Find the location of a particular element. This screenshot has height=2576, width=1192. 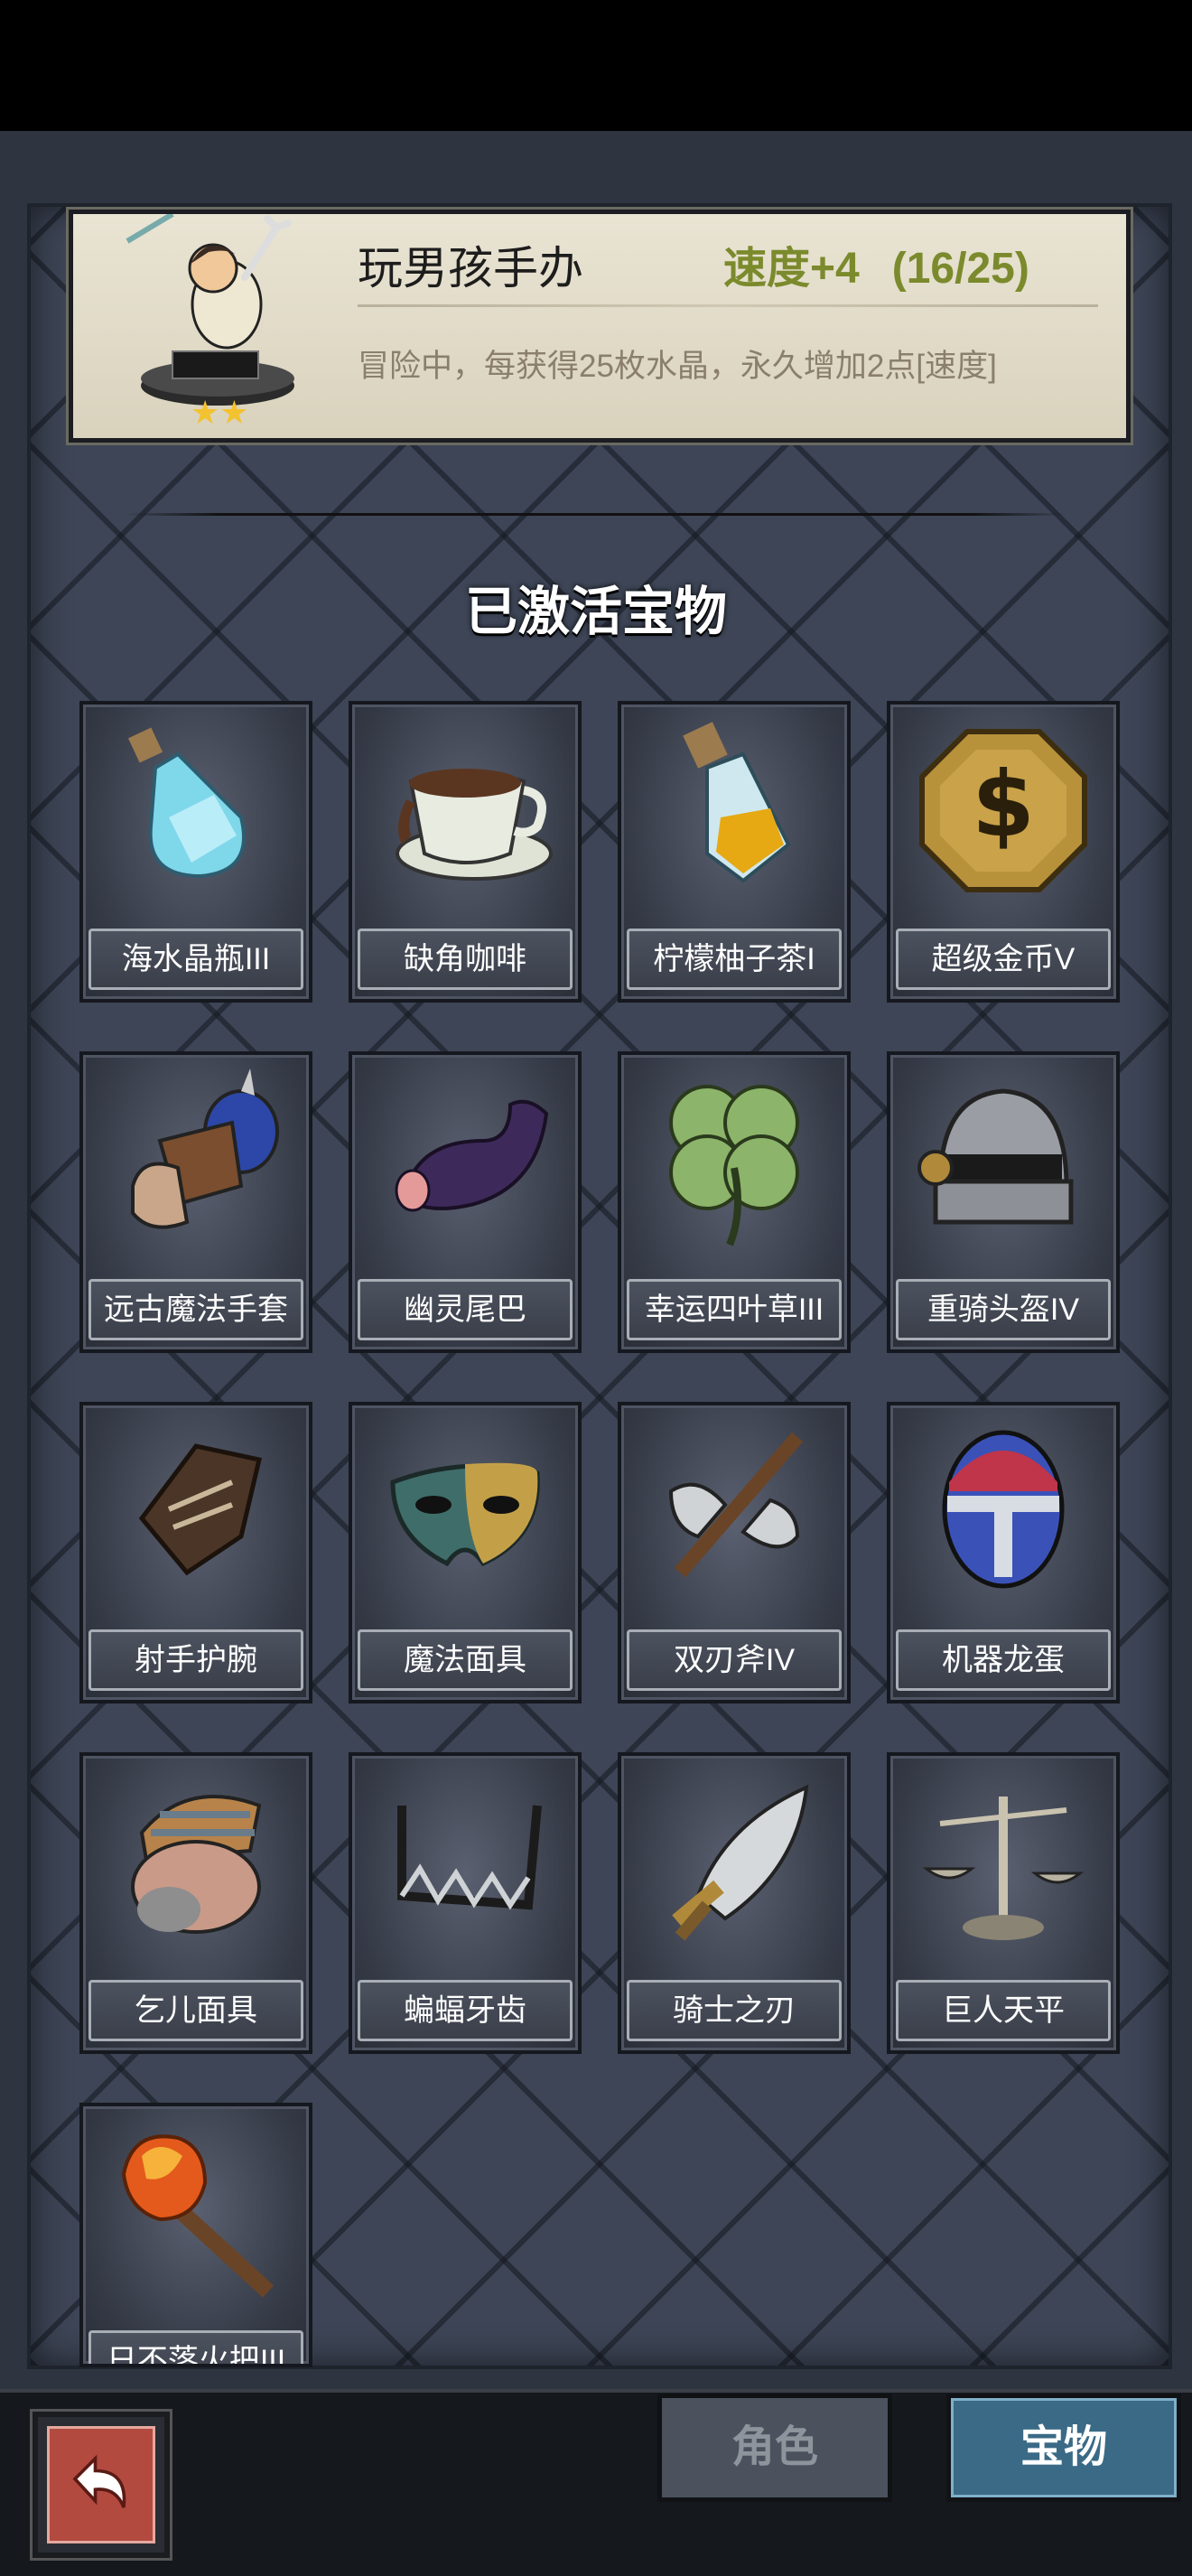

treasure-tile: 双刃斧IV is located at coordinates (735, 1552).